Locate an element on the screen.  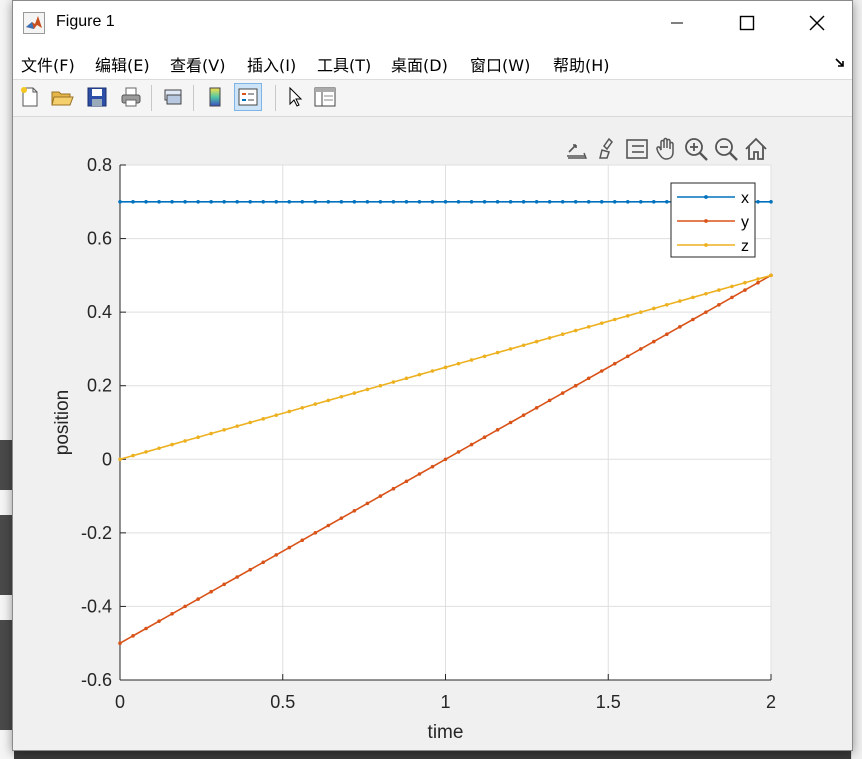
maximize-icon is located at coordinates (747, 23).